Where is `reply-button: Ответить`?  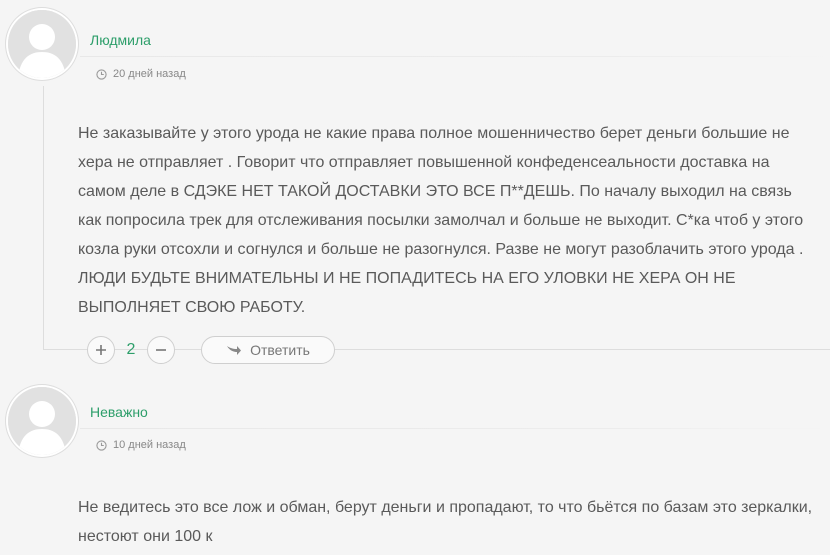
reply-button: Ответить is located at coordinates (268, 350).